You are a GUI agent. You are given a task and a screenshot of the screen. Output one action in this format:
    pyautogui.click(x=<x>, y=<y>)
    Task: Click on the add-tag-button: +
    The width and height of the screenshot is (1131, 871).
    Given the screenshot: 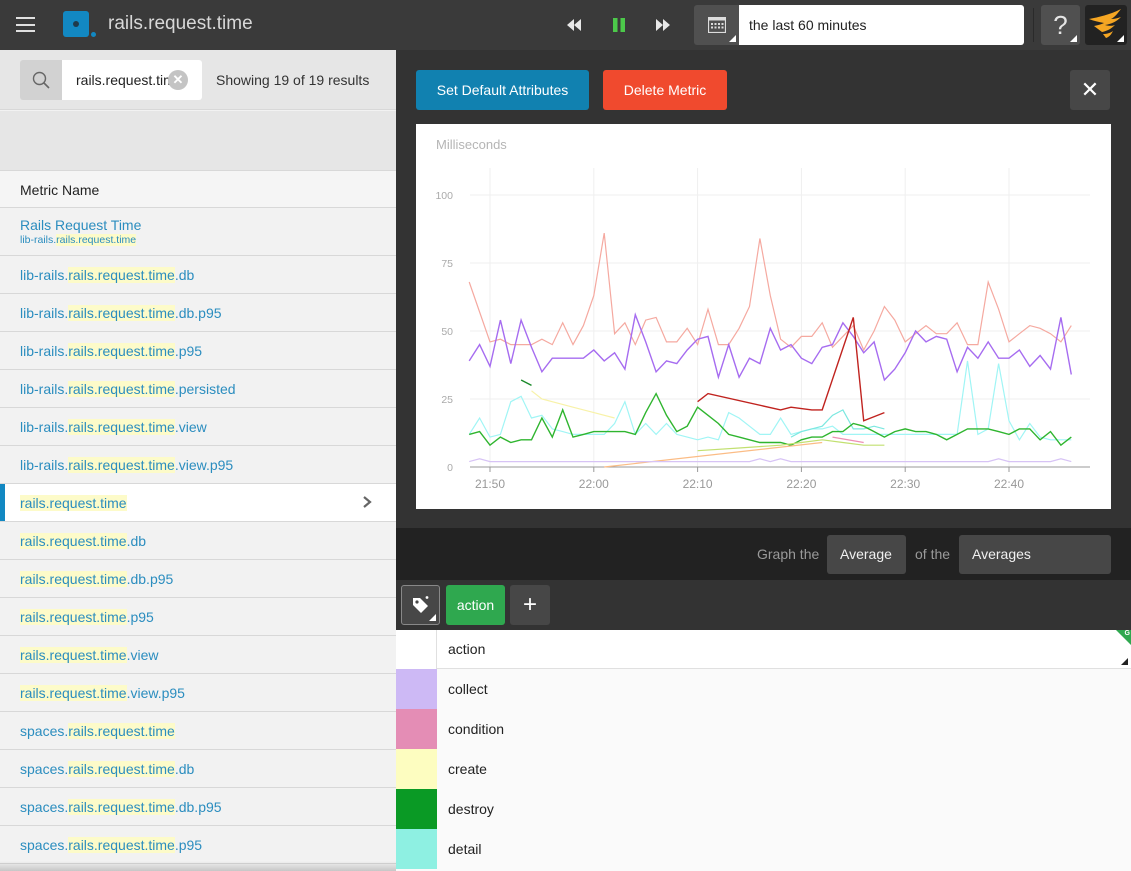 What is the action you would take?
    pyautogui.click(x=530, y=605)
    